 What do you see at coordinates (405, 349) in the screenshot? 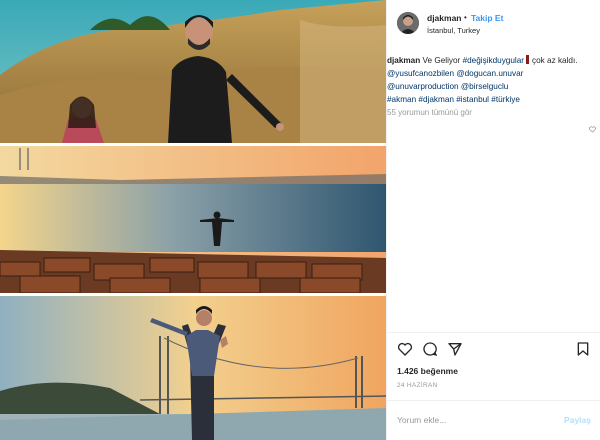
I see `heart-icon` at bounding box center [405, 349].